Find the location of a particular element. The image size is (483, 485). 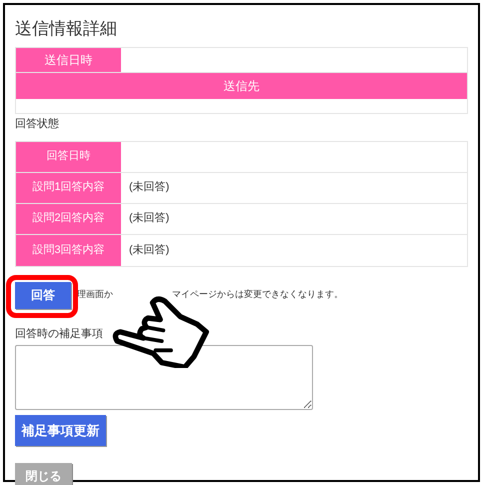

label-cell: 設問2回答内容 is located at coordinates (68, 219).